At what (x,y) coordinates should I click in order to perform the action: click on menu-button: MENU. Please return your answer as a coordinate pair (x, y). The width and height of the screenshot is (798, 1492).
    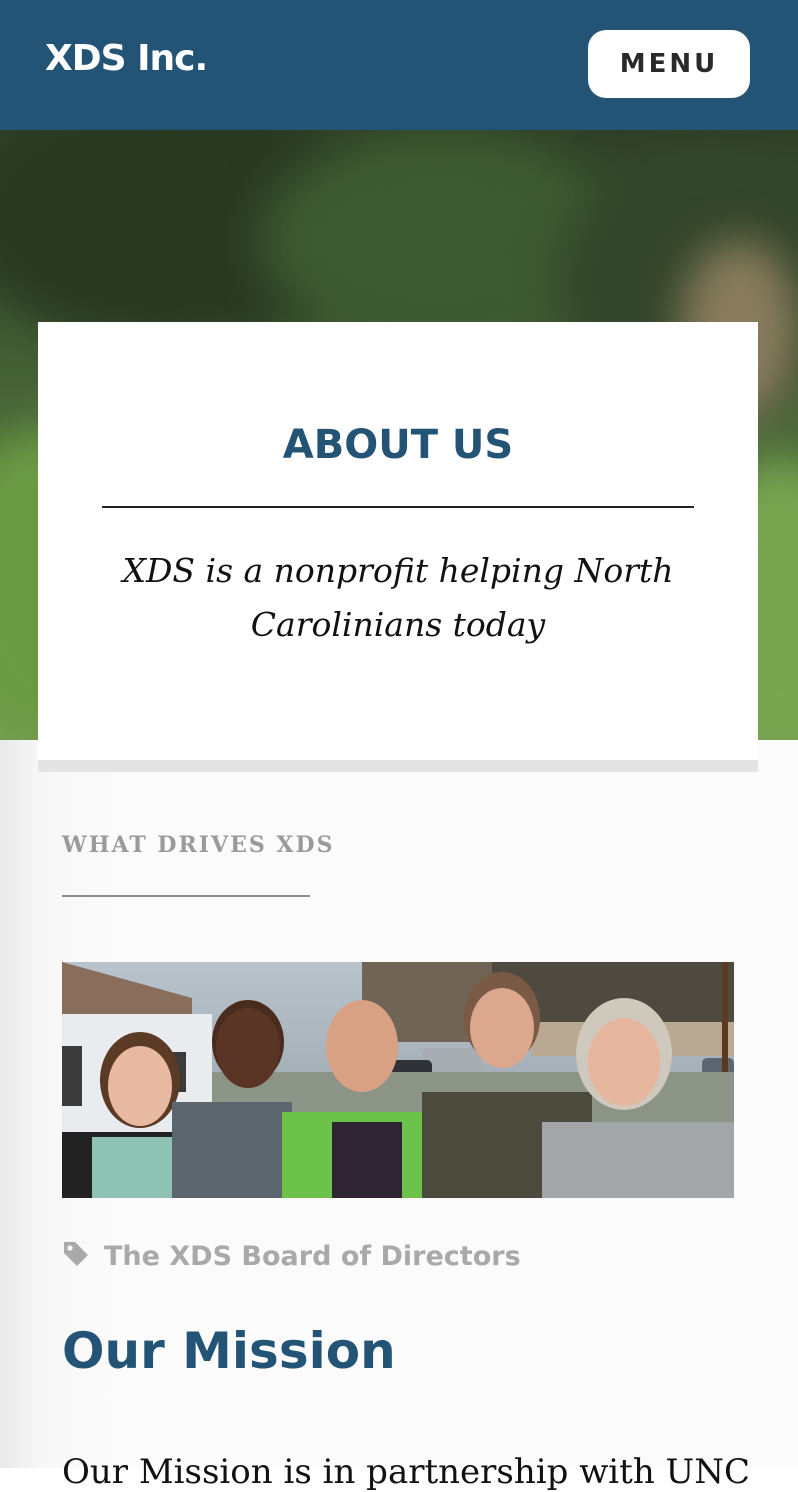
    Looking at the image, I should click on (669, 64).